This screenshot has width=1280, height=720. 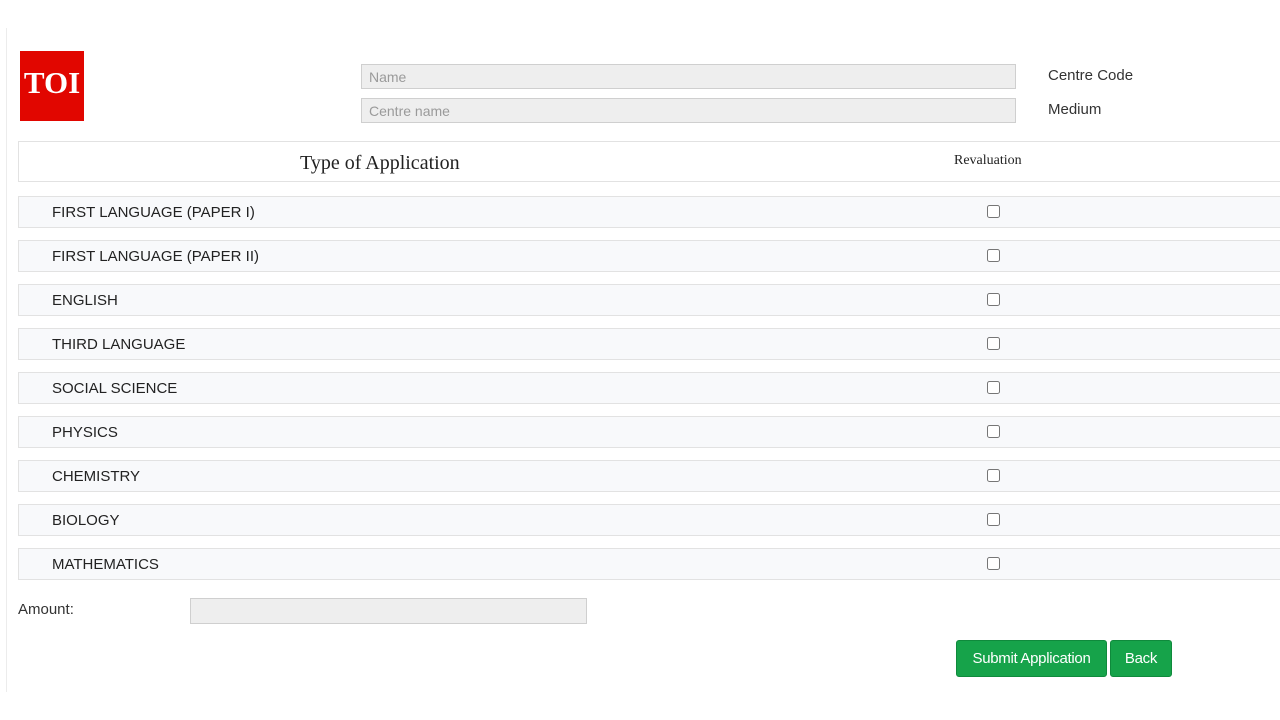 I want to click on revaluation-checkbox-chemistry, so click(x=993, y=475).